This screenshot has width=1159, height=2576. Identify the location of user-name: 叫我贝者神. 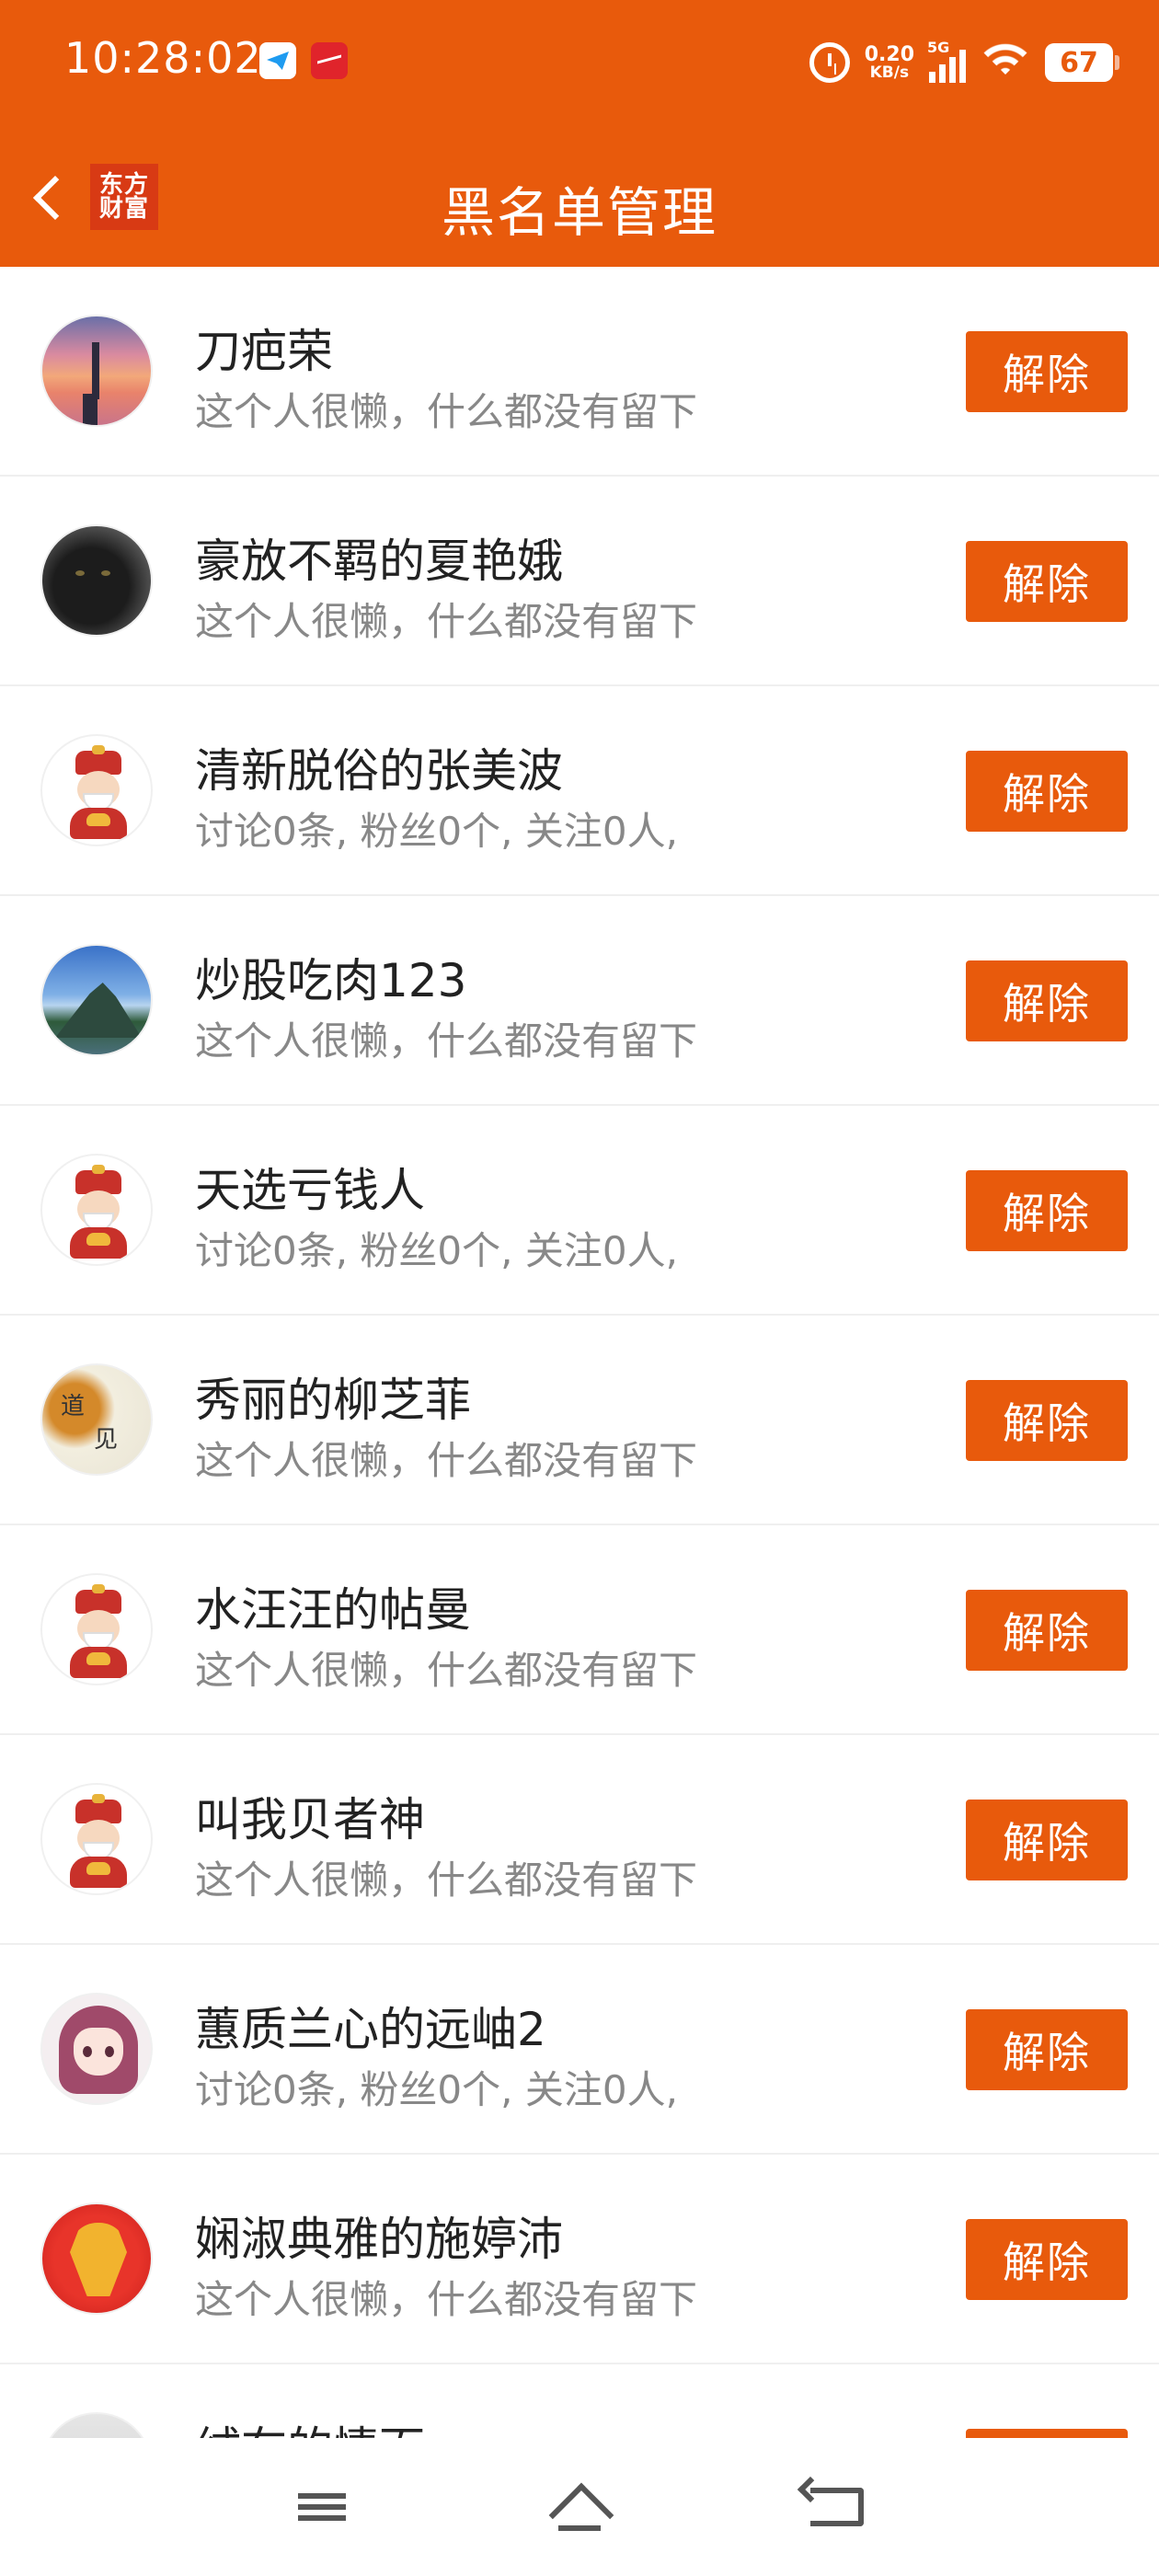
(310, 1816).